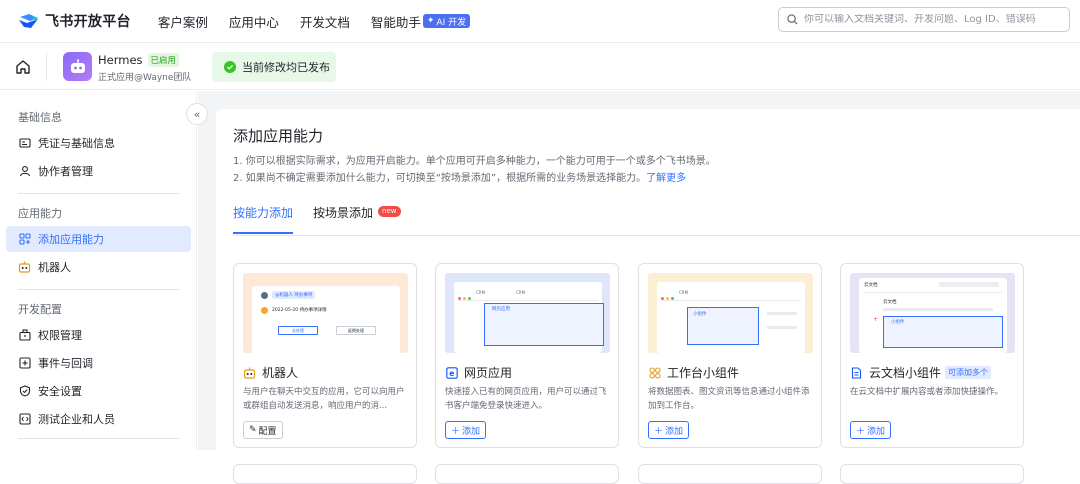 This screenshot has width=1080, height=484. I want to click on preview-avatar, so click(264, 295).